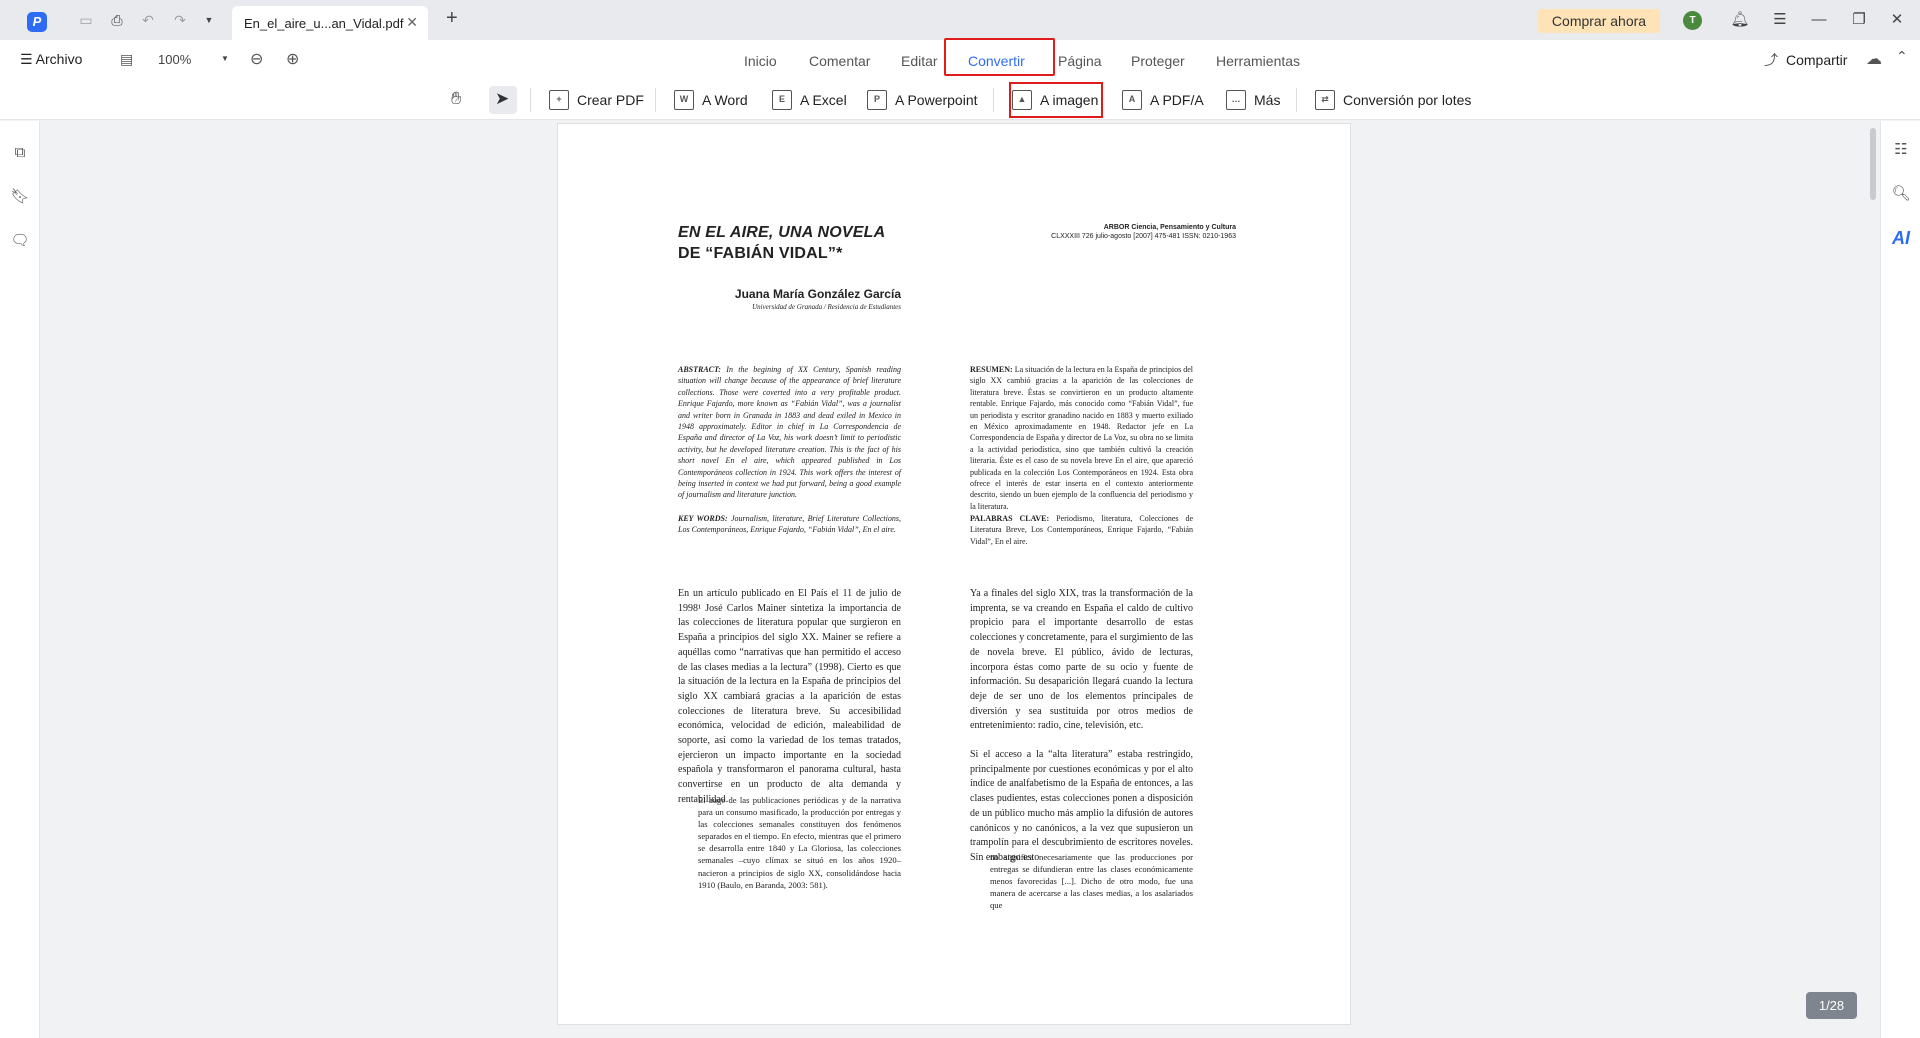  I want to click on select-tool-button: ➤, so click(503, 100).